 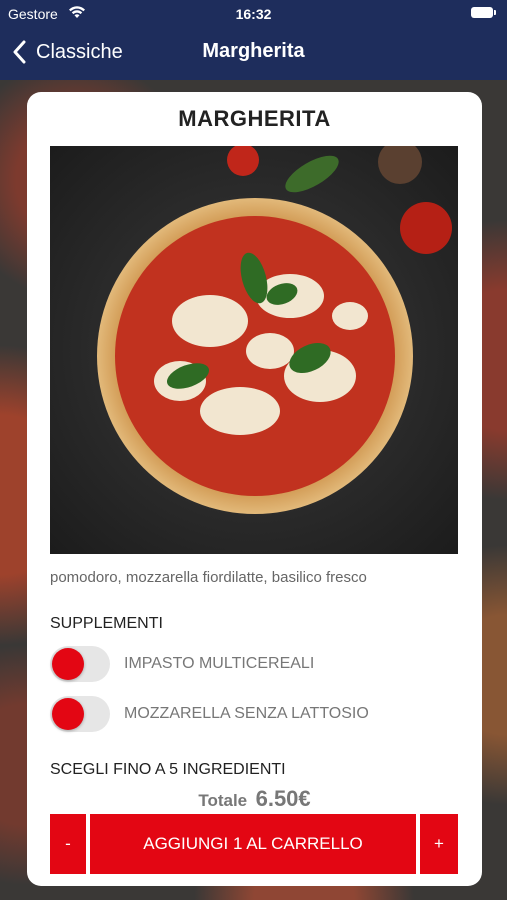 I want to click on ingredients-title: SCEGLI FINO A 5 INGREDIENTI, so click(x=168, y=769).